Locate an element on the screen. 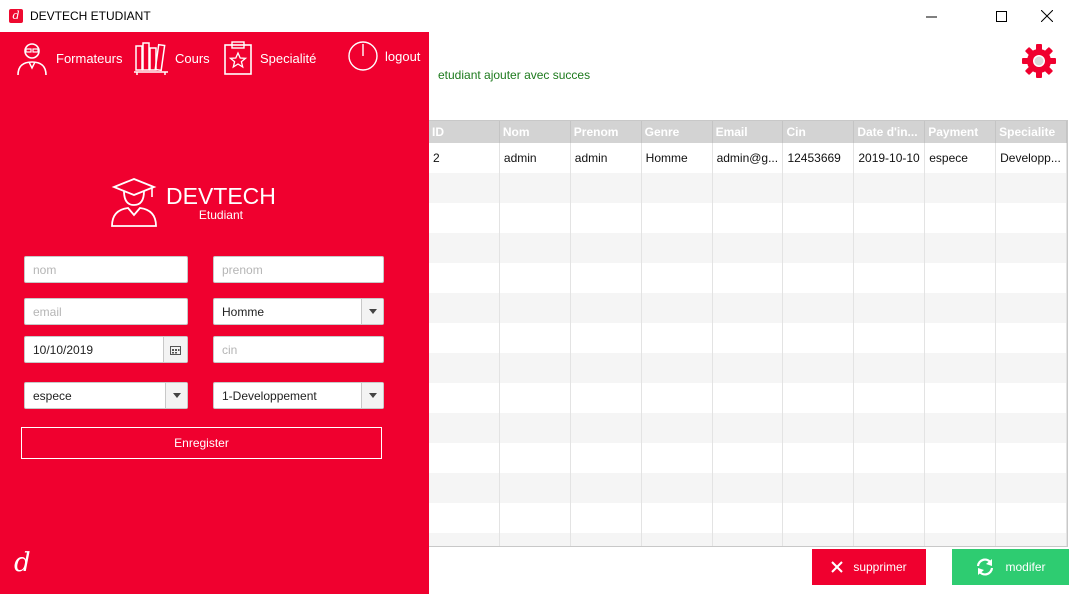 This screenshot has width=1070, height=594. column-header: Genre is located at coordinates (677, 132).